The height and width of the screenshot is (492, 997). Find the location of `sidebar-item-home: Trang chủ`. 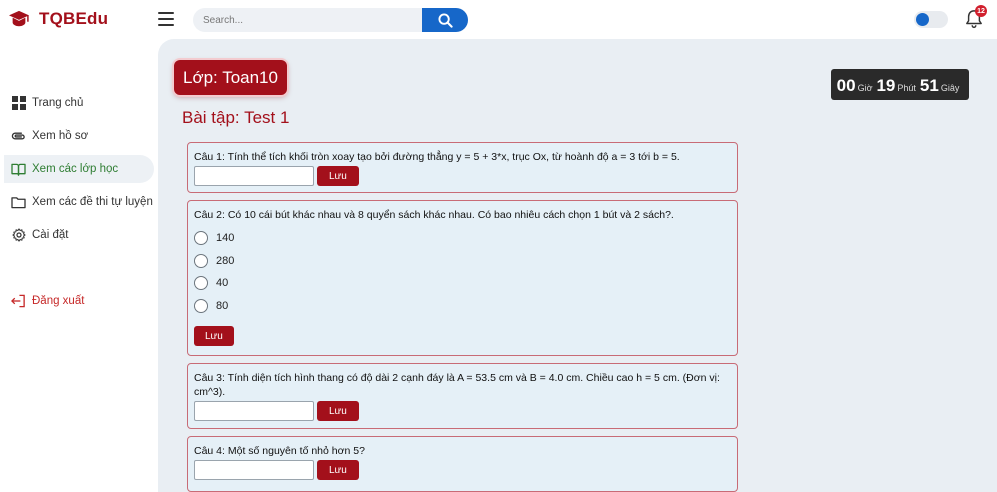

sidebar-item-home: Trang chủ is located at coordinates (79, 103).